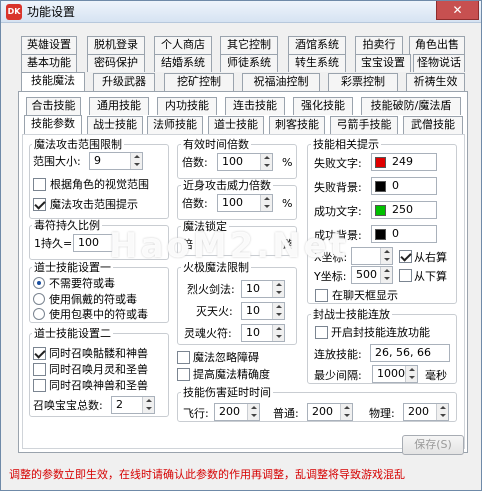  Describe the element at coordinates (380, 186) in the screenshot. I see `fail-bg-swatch` at that location.